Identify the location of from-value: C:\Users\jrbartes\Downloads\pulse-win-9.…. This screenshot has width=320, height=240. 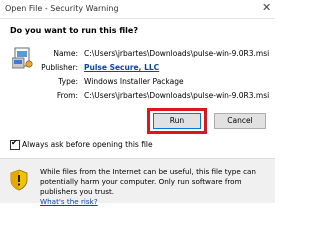
(177, 95).